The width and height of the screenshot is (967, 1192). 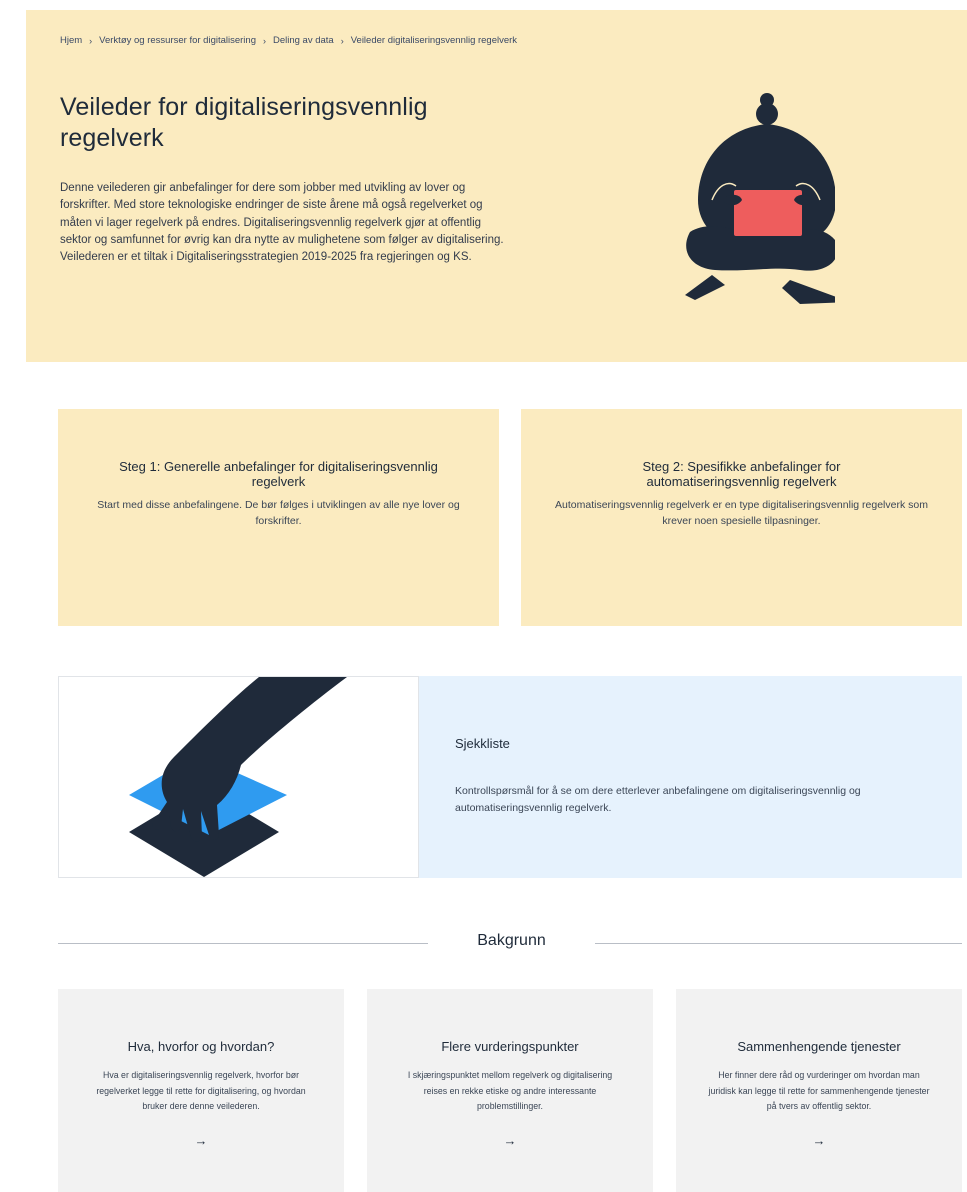 What do you see at coordinates (303, 40) in the screenshot?
I see `breadcrumb-data-sharing: Deling av data` at bounding box center [303, 40].